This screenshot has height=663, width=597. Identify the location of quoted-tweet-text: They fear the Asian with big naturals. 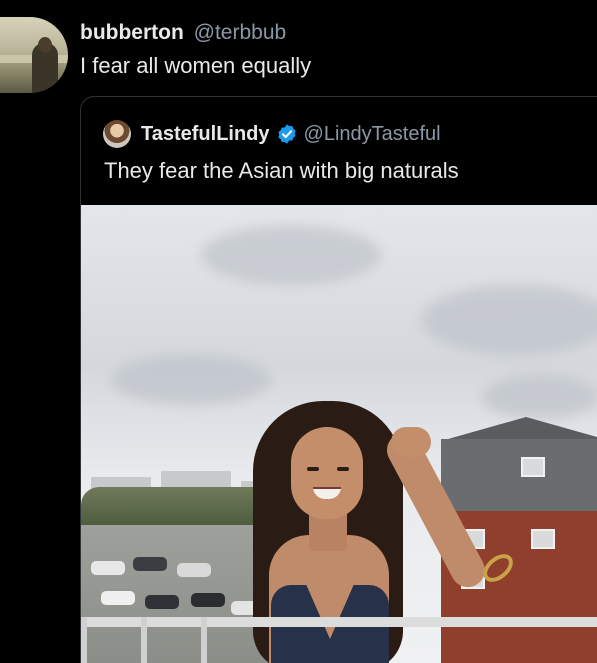
(281, 170).